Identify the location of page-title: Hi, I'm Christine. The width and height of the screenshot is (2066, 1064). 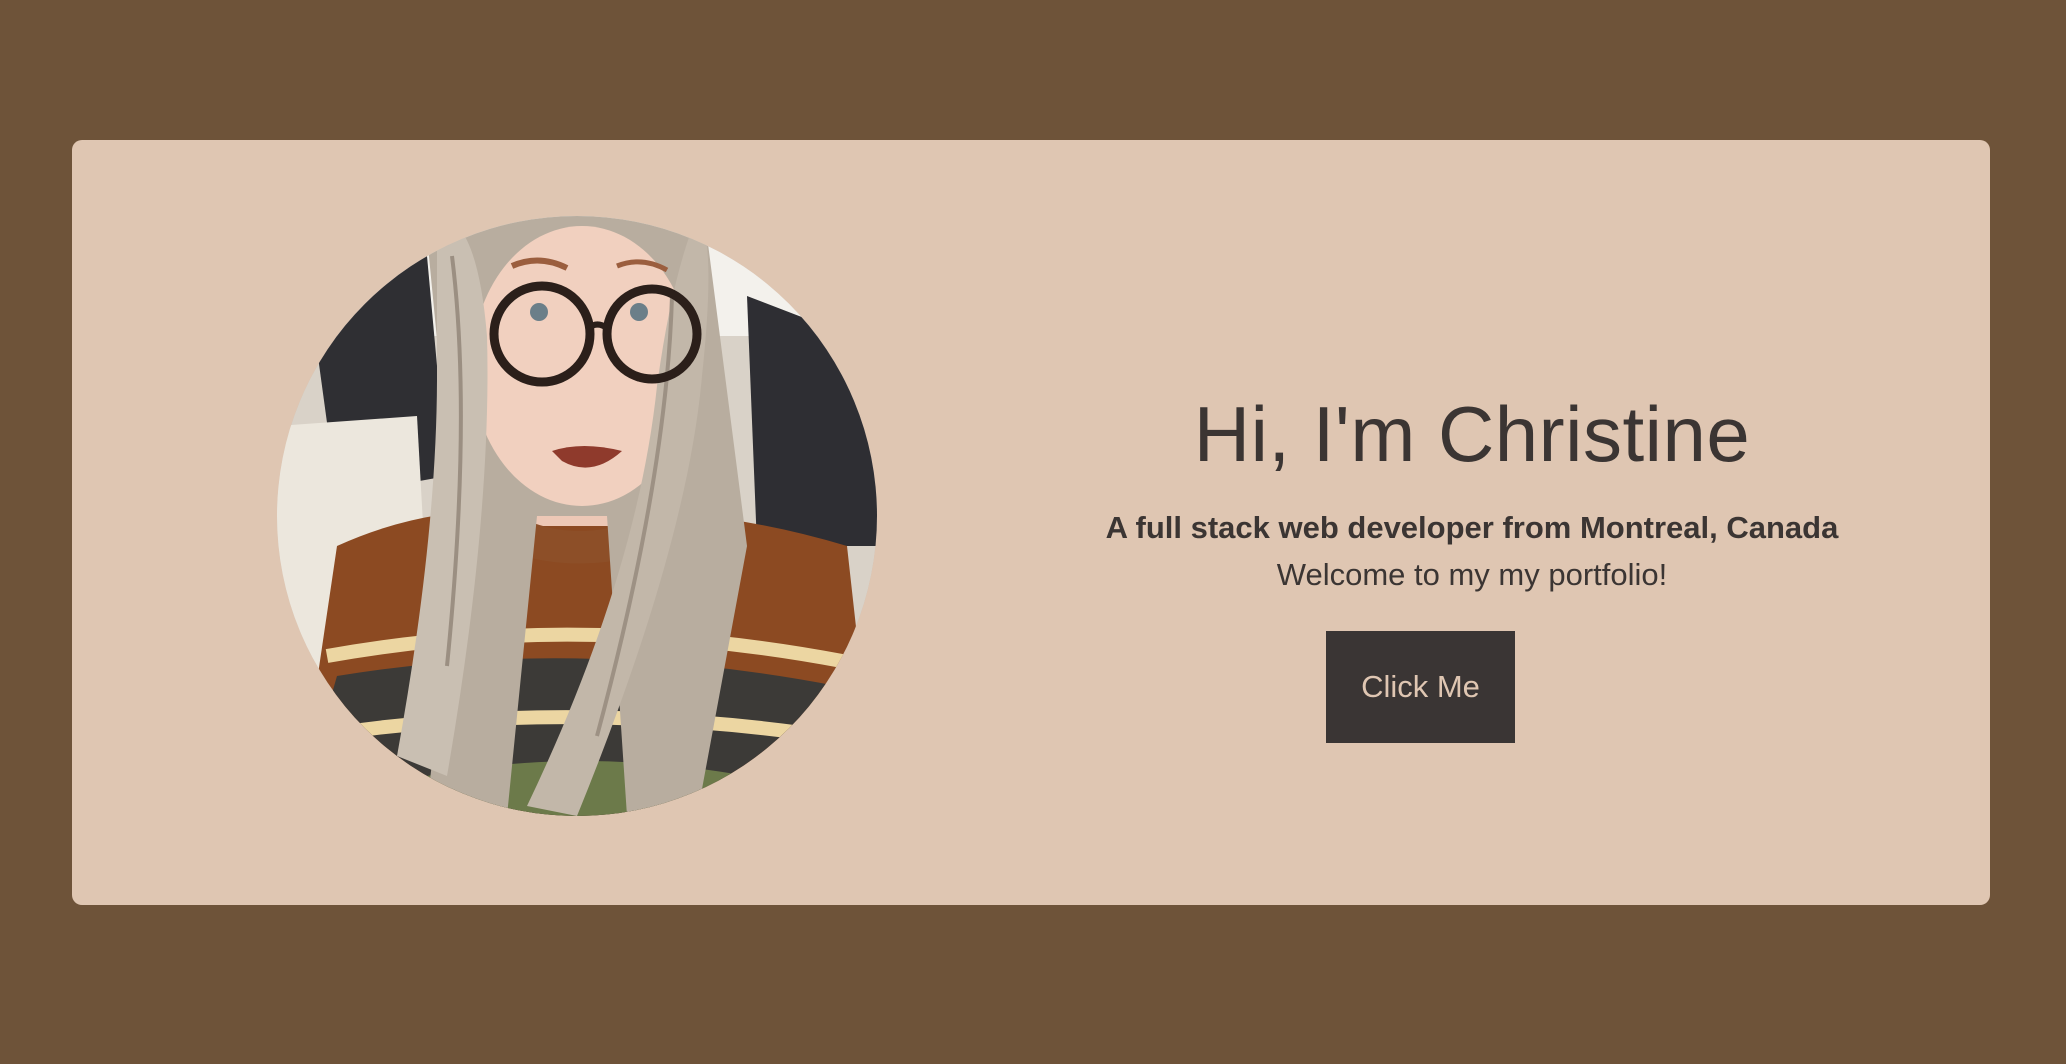
(1472, 434).